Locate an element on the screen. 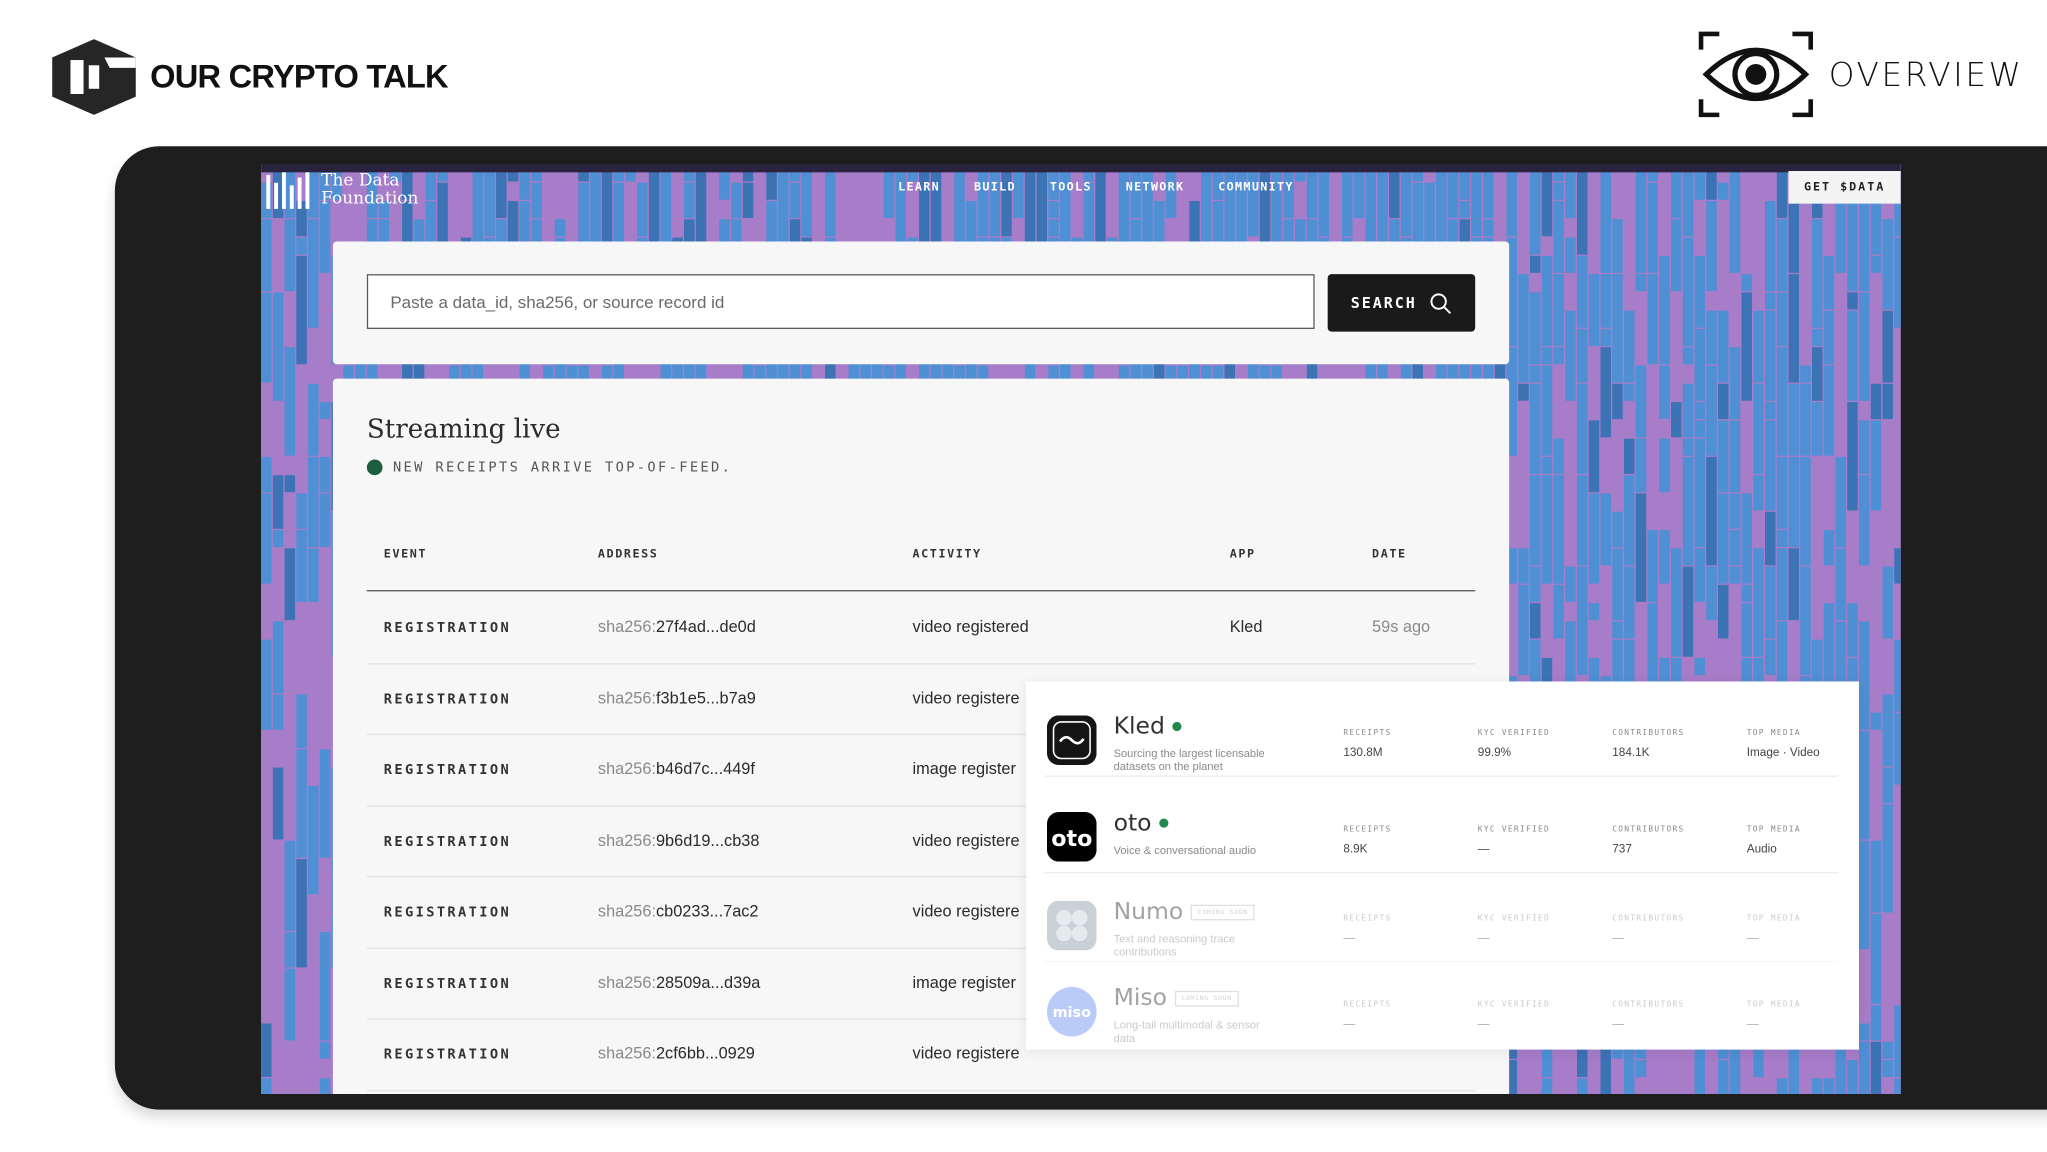  site-logo: The Data Foundation is located at coordinates (341, 191).